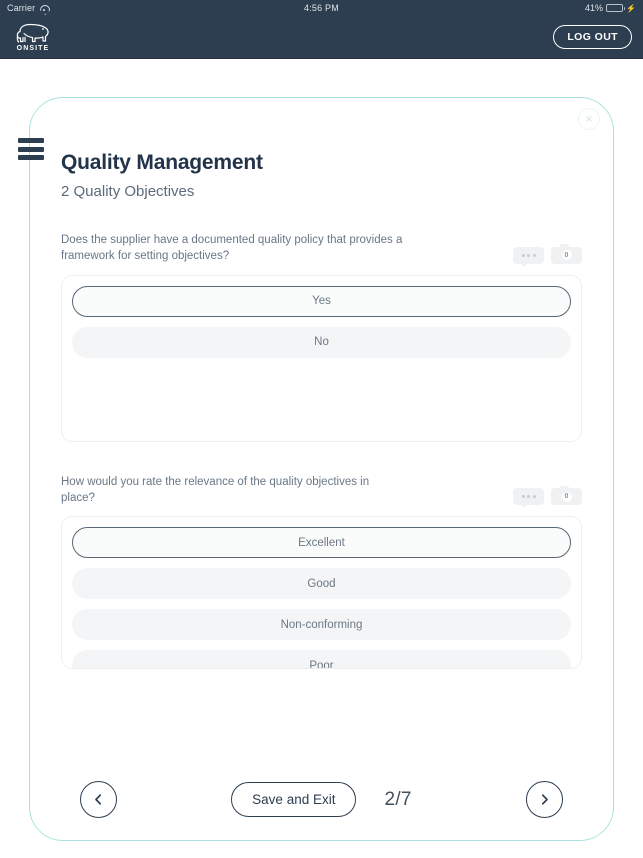 This screenshot has width=643, height=858. I want to click on chevron-left-icon, so click(98, 799).